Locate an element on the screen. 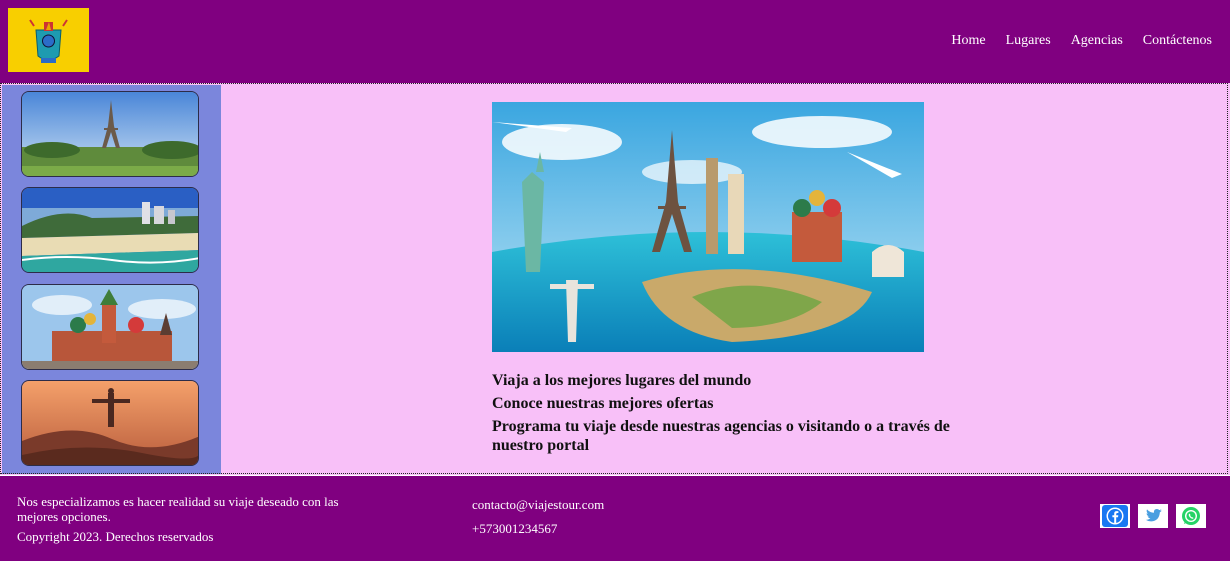 The height and width of the screenshot is (563, 1230). thumbnail-christ-the-redeemer is located at coordinates (110, 423).